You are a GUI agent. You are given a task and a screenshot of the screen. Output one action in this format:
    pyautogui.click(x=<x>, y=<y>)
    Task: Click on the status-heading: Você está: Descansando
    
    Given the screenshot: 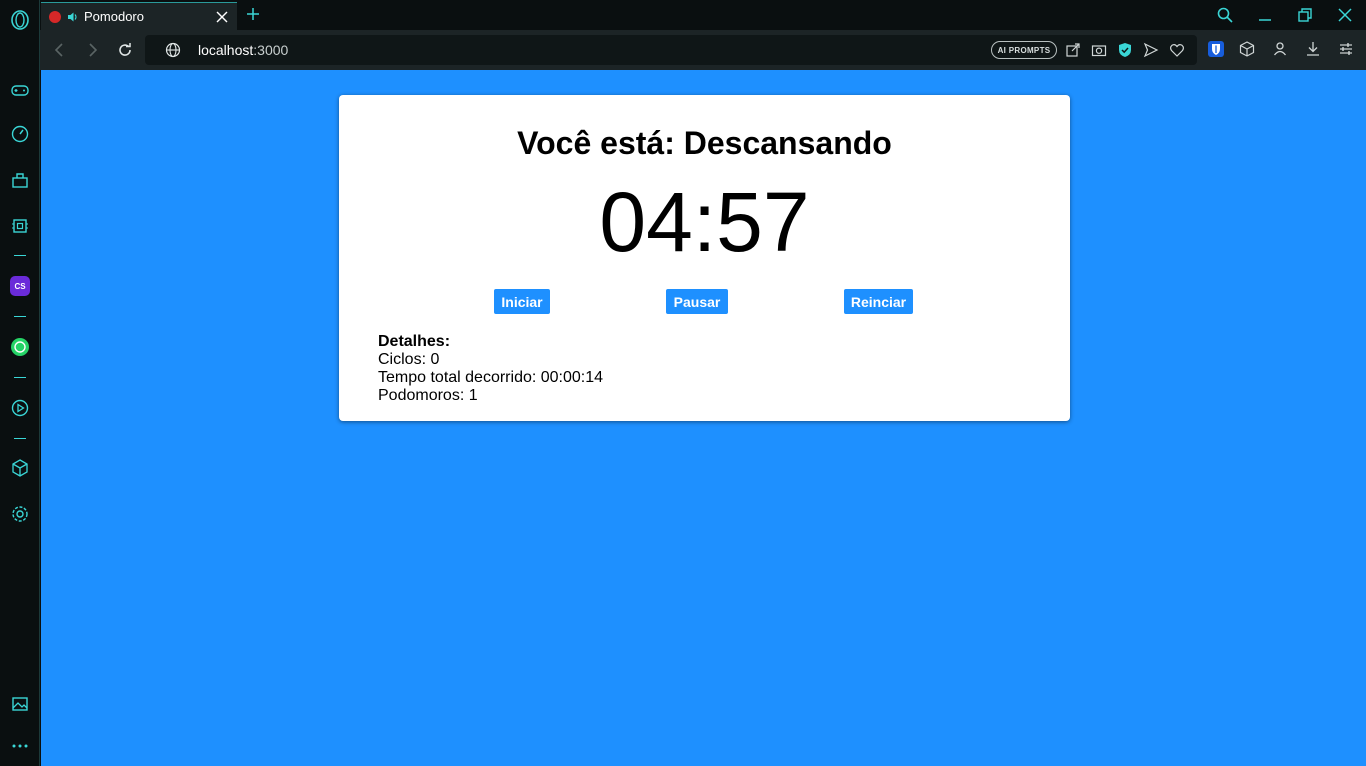 What is the action you would take?
    pyautogui.click(x=704, y=143)
    